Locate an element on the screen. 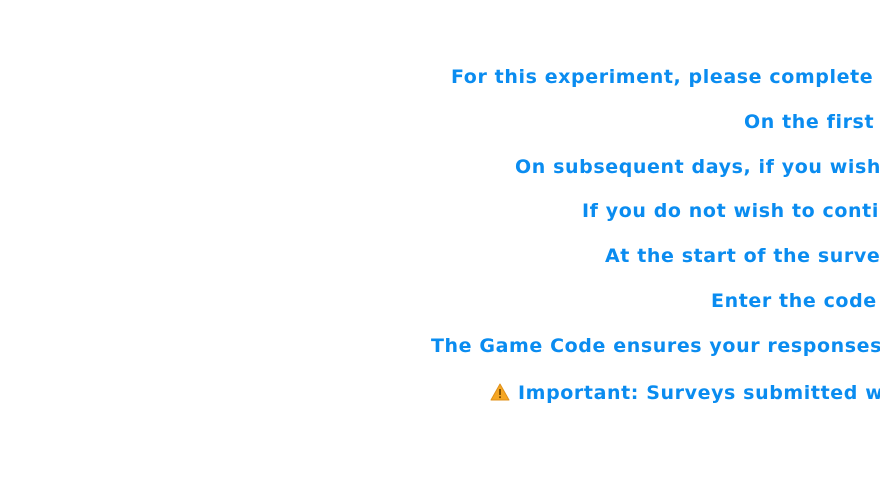 Image resolution: width=880 pixels, height=500 pixels. instruction-line-7: The Game Code ensures your responses ar is located at coordinates (655, 346).